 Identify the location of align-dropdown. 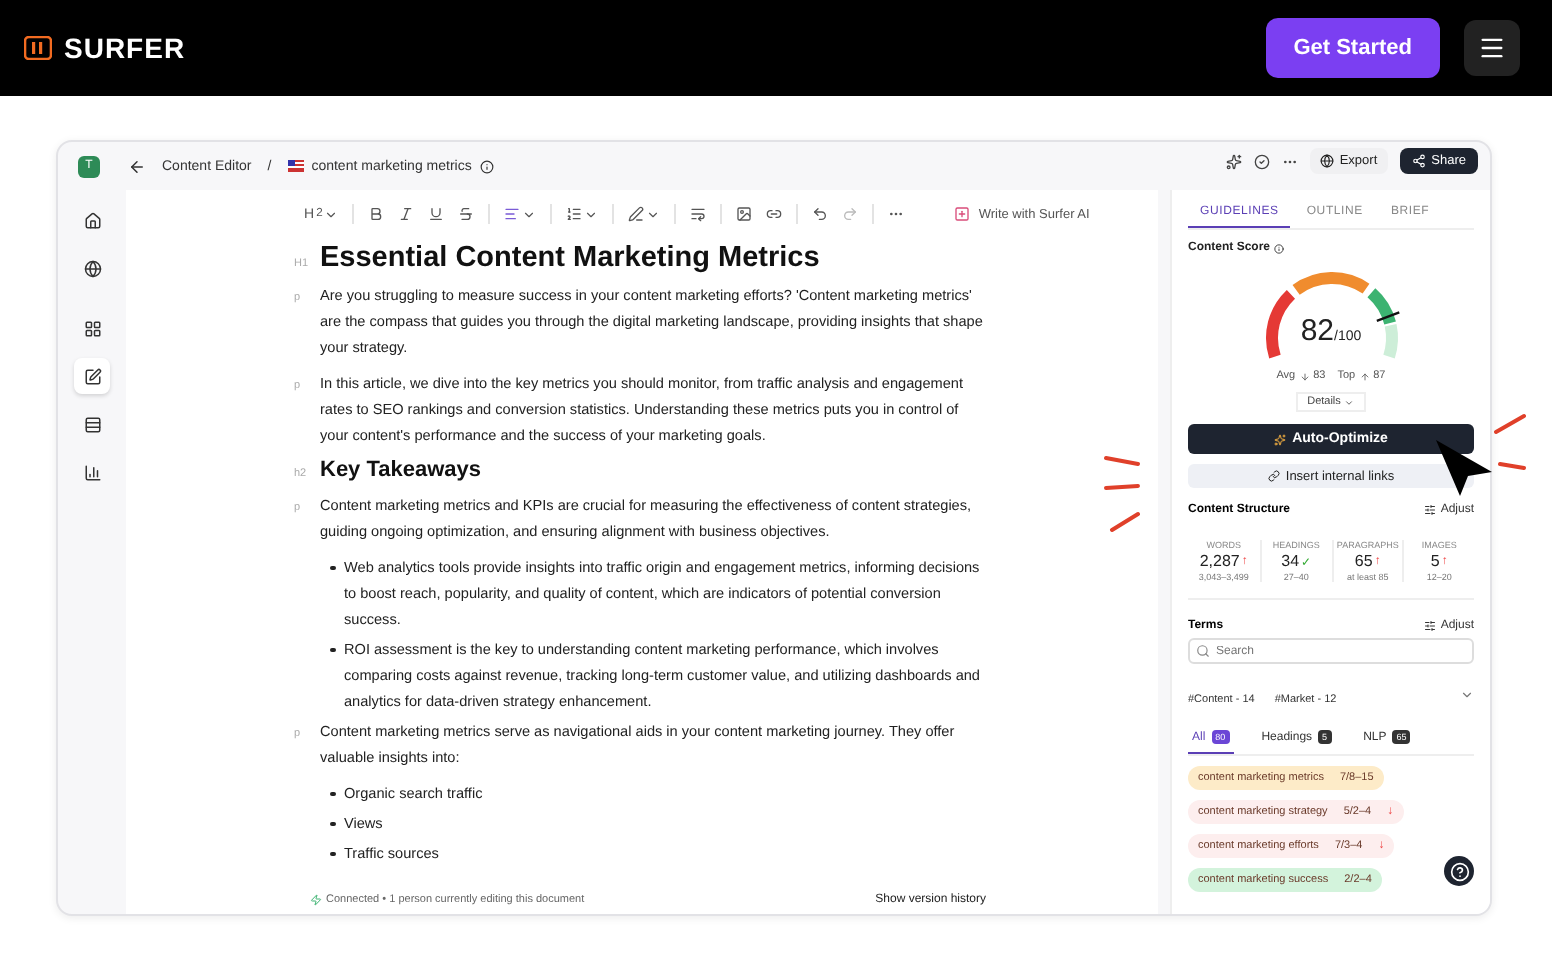
(520, 214).